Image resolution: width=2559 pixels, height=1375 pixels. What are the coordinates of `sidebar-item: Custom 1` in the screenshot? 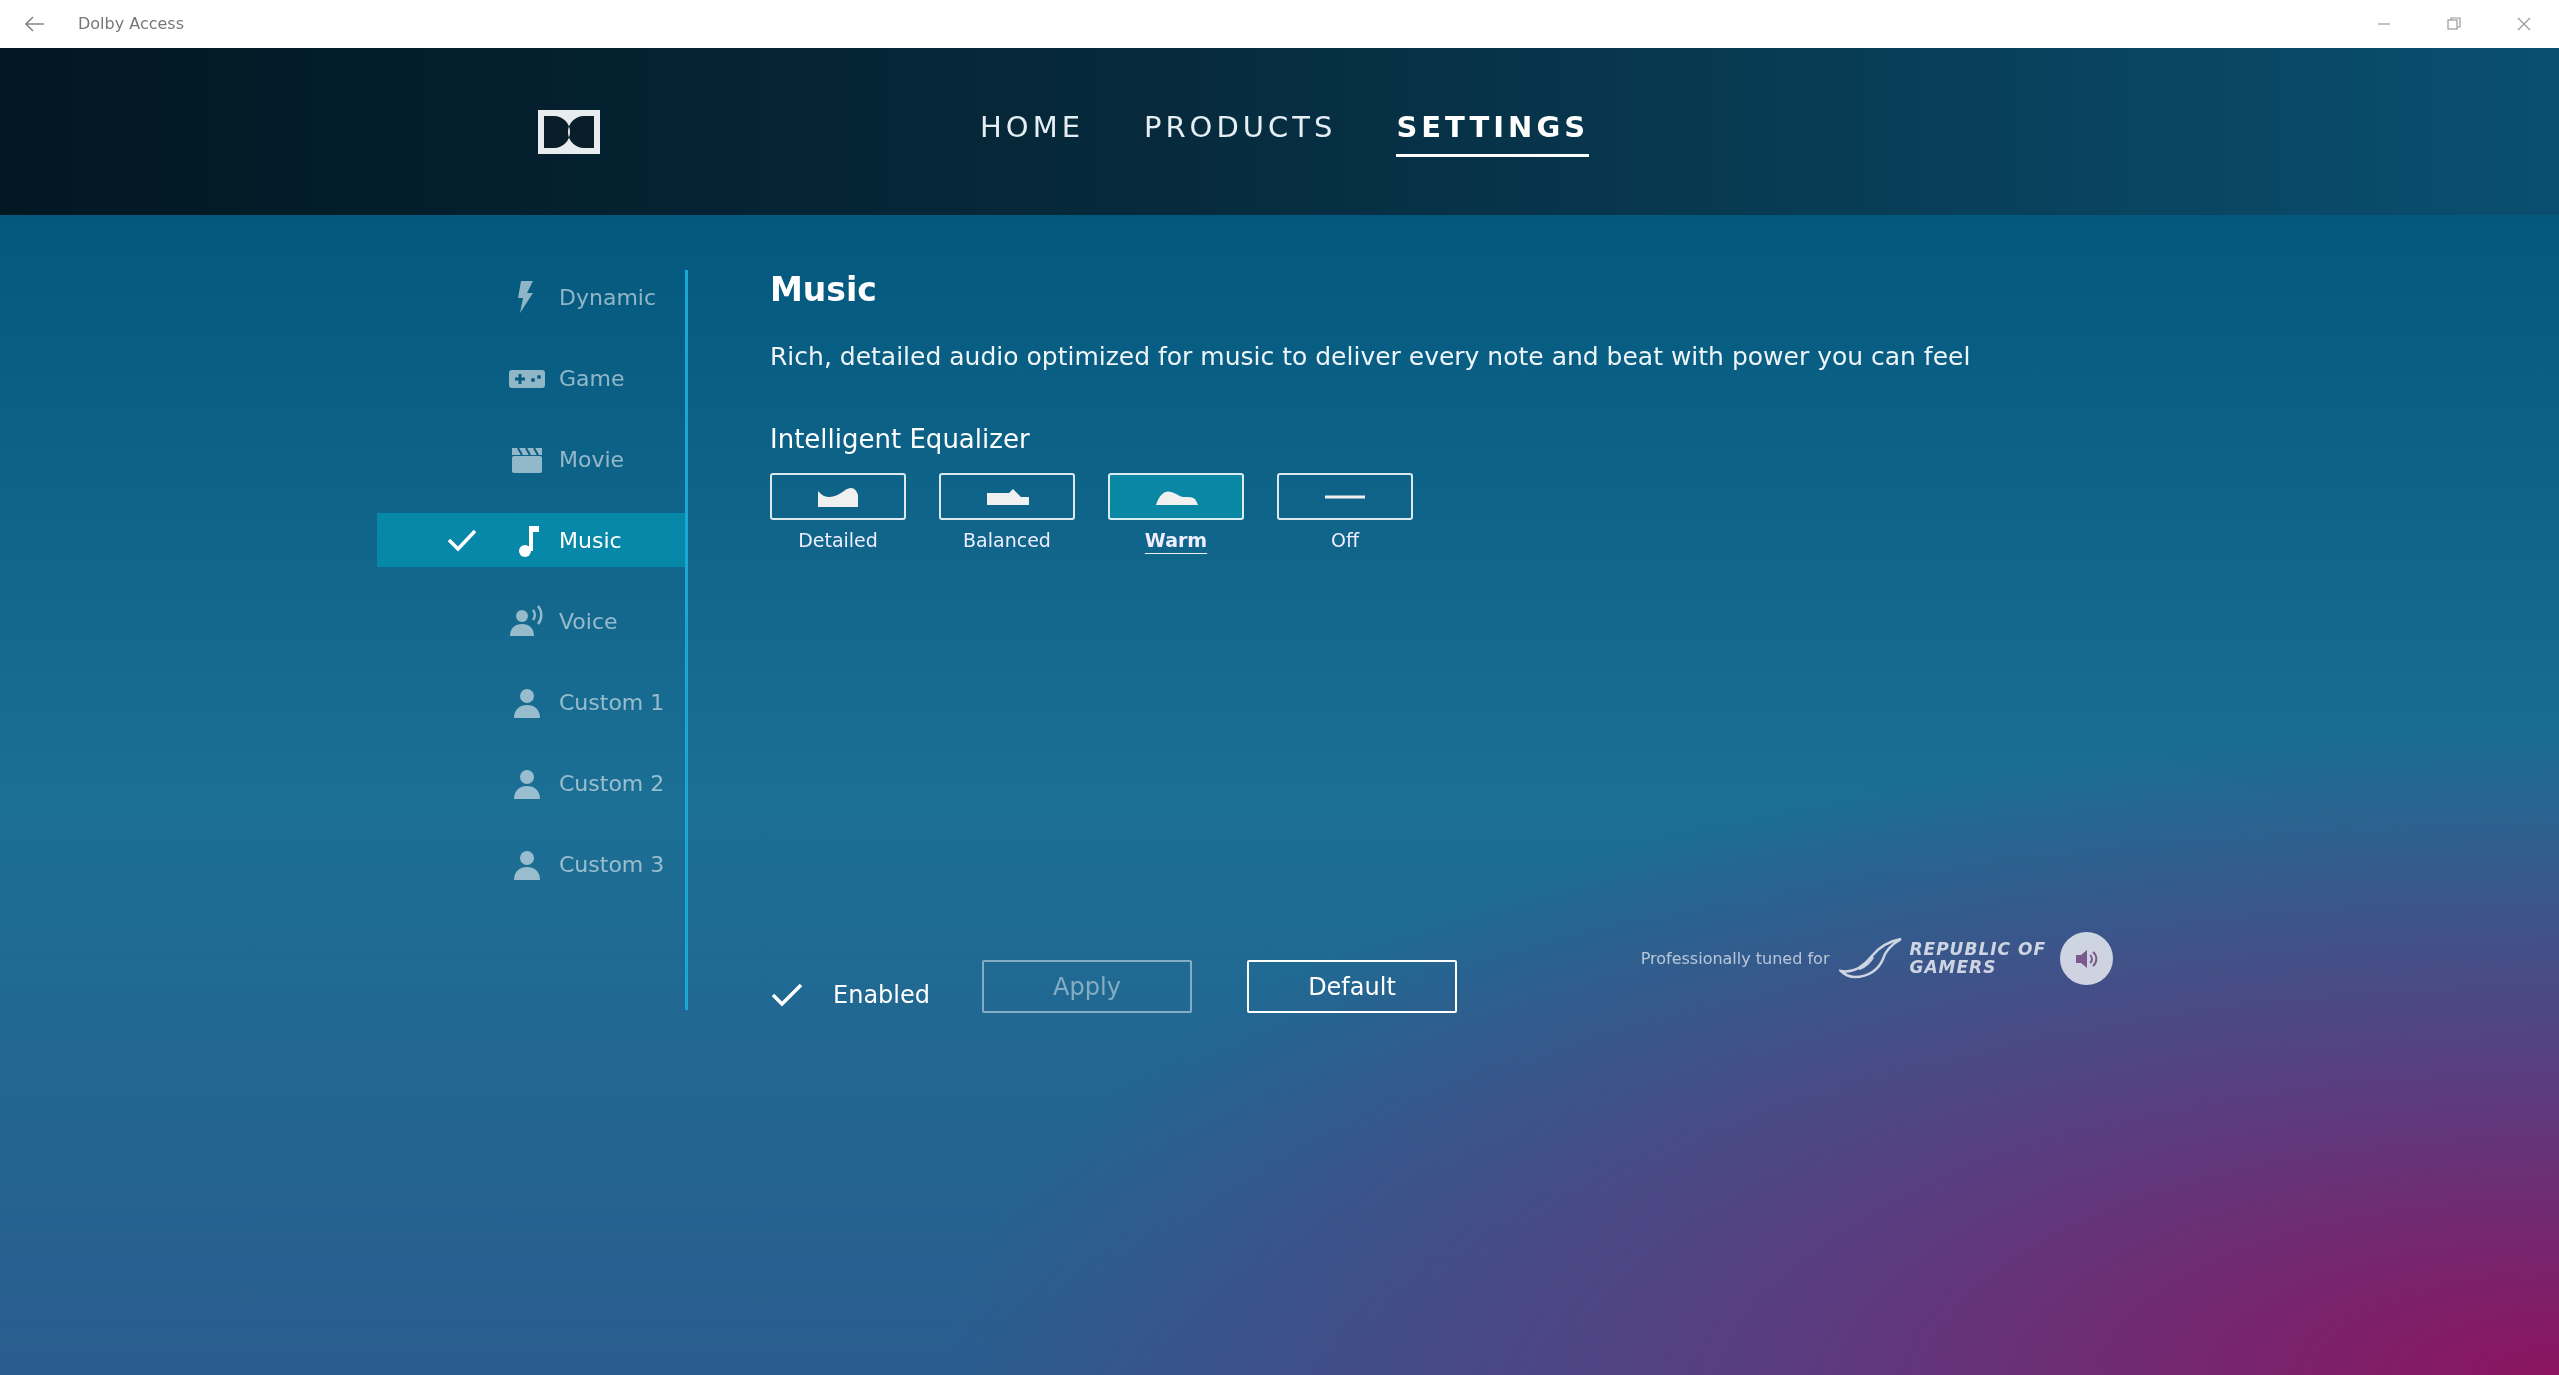 It's located at (531, 702).